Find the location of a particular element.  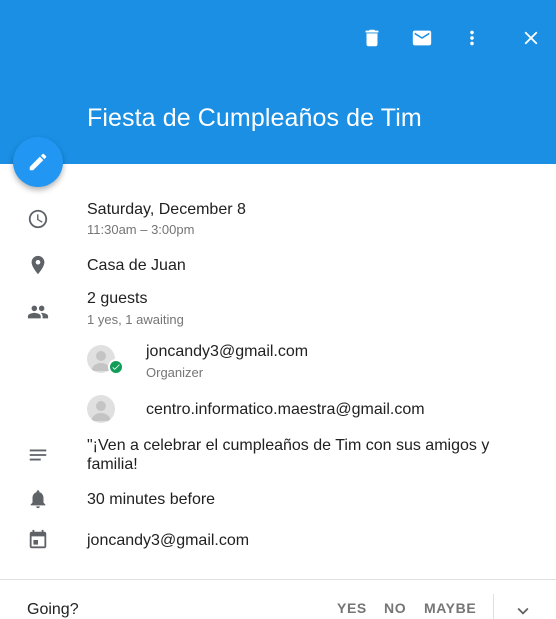

event-calendar: joncandy3@gmail.com is located at coordinates (168, 540).